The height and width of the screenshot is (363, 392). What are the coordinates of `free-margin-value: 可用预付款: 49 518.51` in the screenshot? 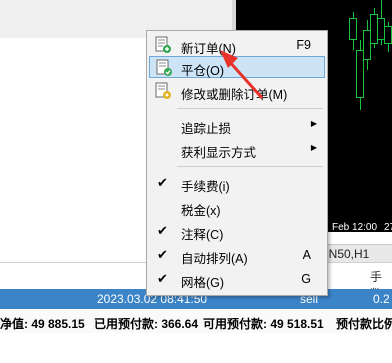 It's located at (263, 324).